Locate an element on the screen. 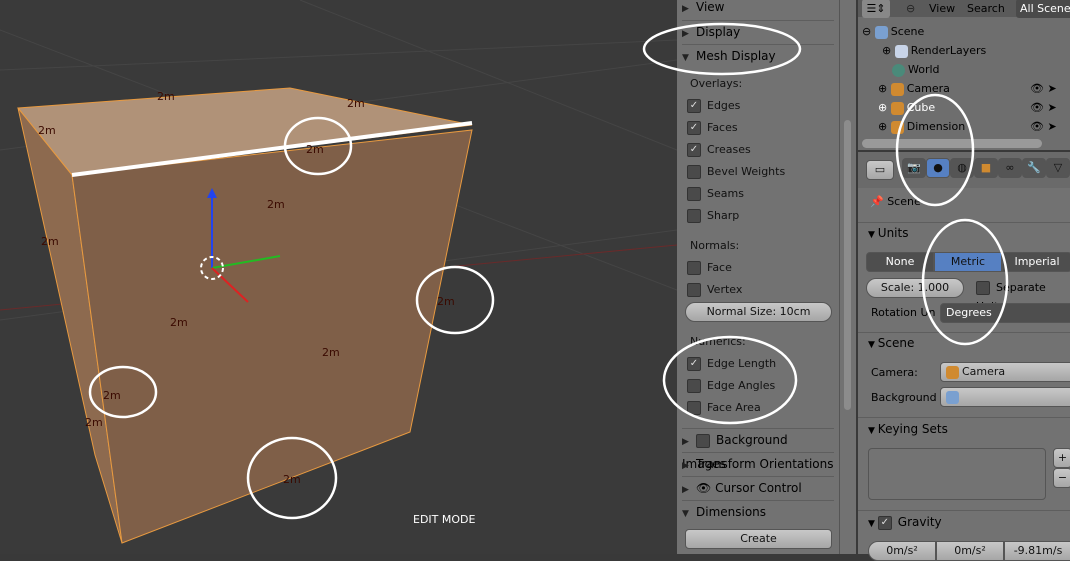 This screenshot has width=1070, height=561. units-imperial-button: Imperial is located at coordinates (1036, 262).